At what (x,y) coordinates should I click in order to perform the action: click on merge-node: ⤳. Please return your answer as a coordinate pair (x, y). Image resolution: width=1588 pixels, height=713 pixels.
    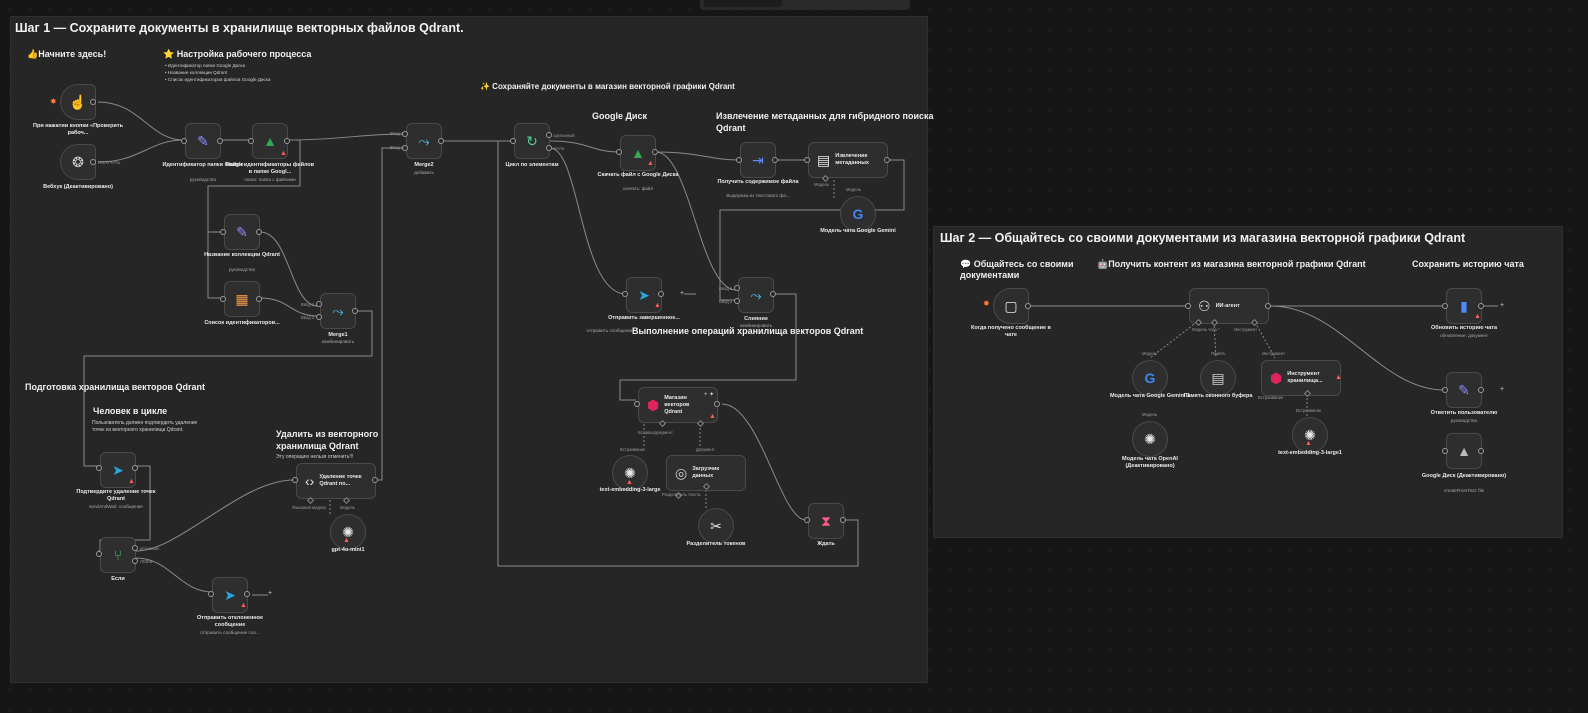
    Looking at the image, I should click on (756, 295).